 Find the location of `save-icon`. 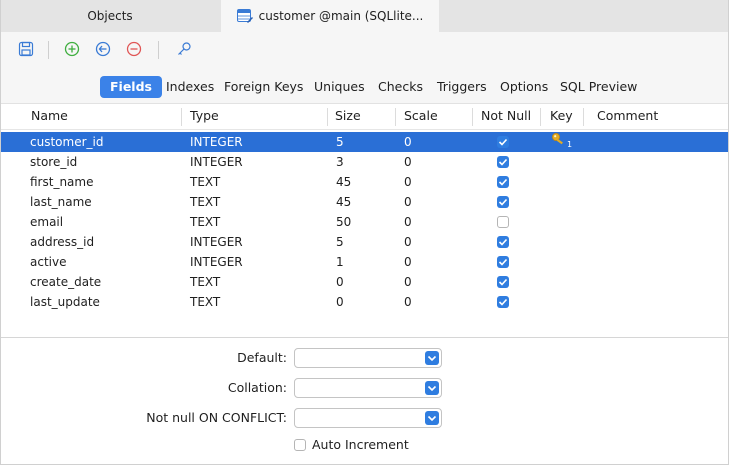

save-icon is located at coordinates (26, 50).